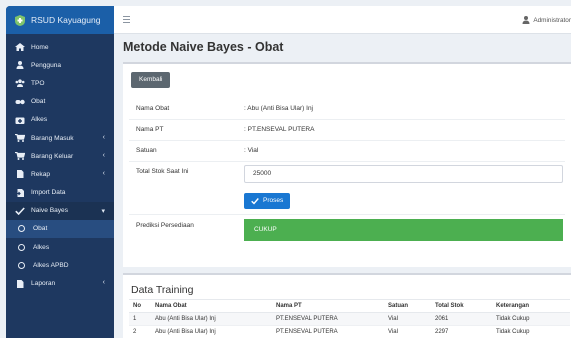  I want to click on proses-button: Proses, so click(267, 201).